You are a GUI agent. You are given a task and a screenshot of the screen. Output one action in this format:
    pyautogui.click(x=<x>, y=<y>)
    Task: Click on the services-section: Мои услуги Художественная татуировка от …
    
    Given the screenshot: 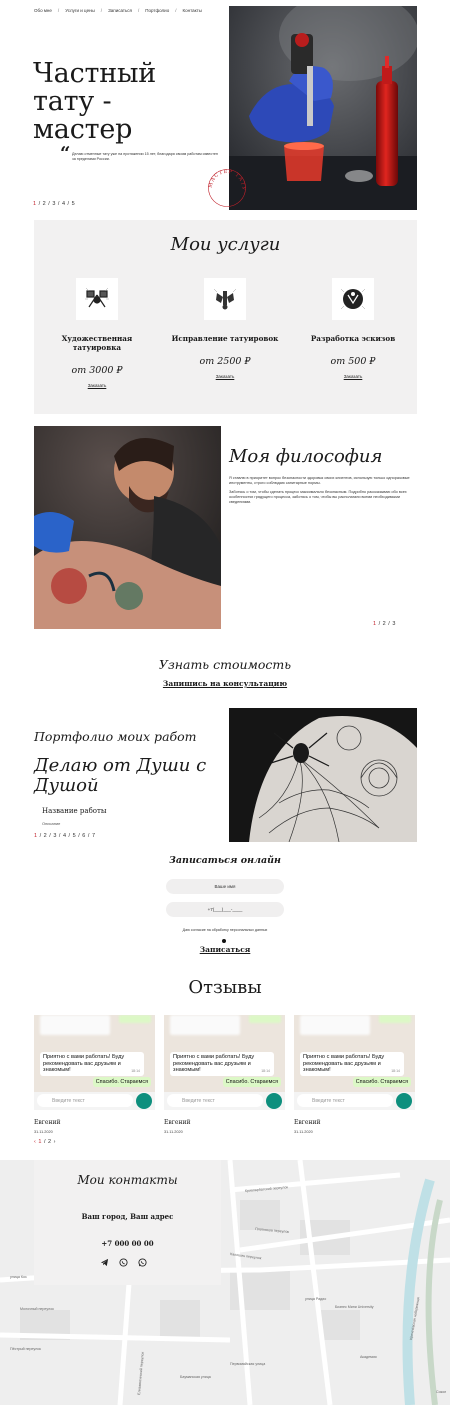 What is the action you would take?
    pyautogui.click(x=225, y=317)
    